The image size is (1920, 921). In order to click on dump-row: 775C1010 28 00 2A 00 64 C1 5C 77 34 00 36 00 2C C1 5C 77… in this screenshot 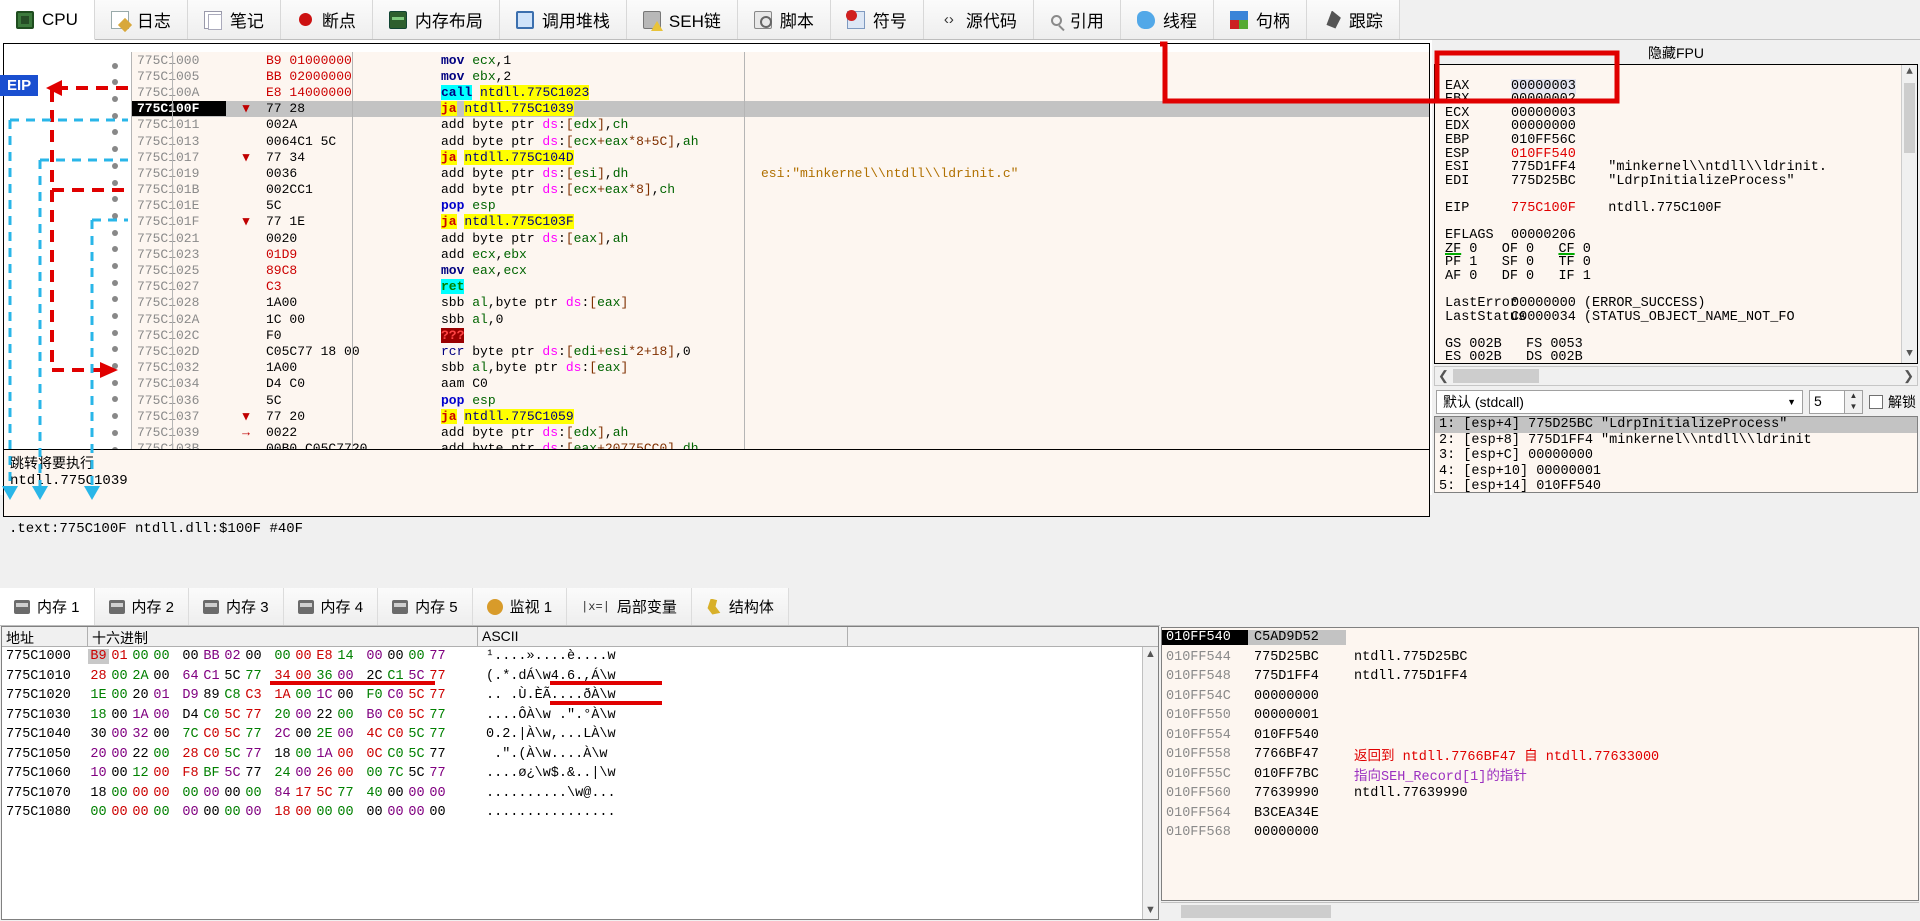, I will do `click(572, 677)`.